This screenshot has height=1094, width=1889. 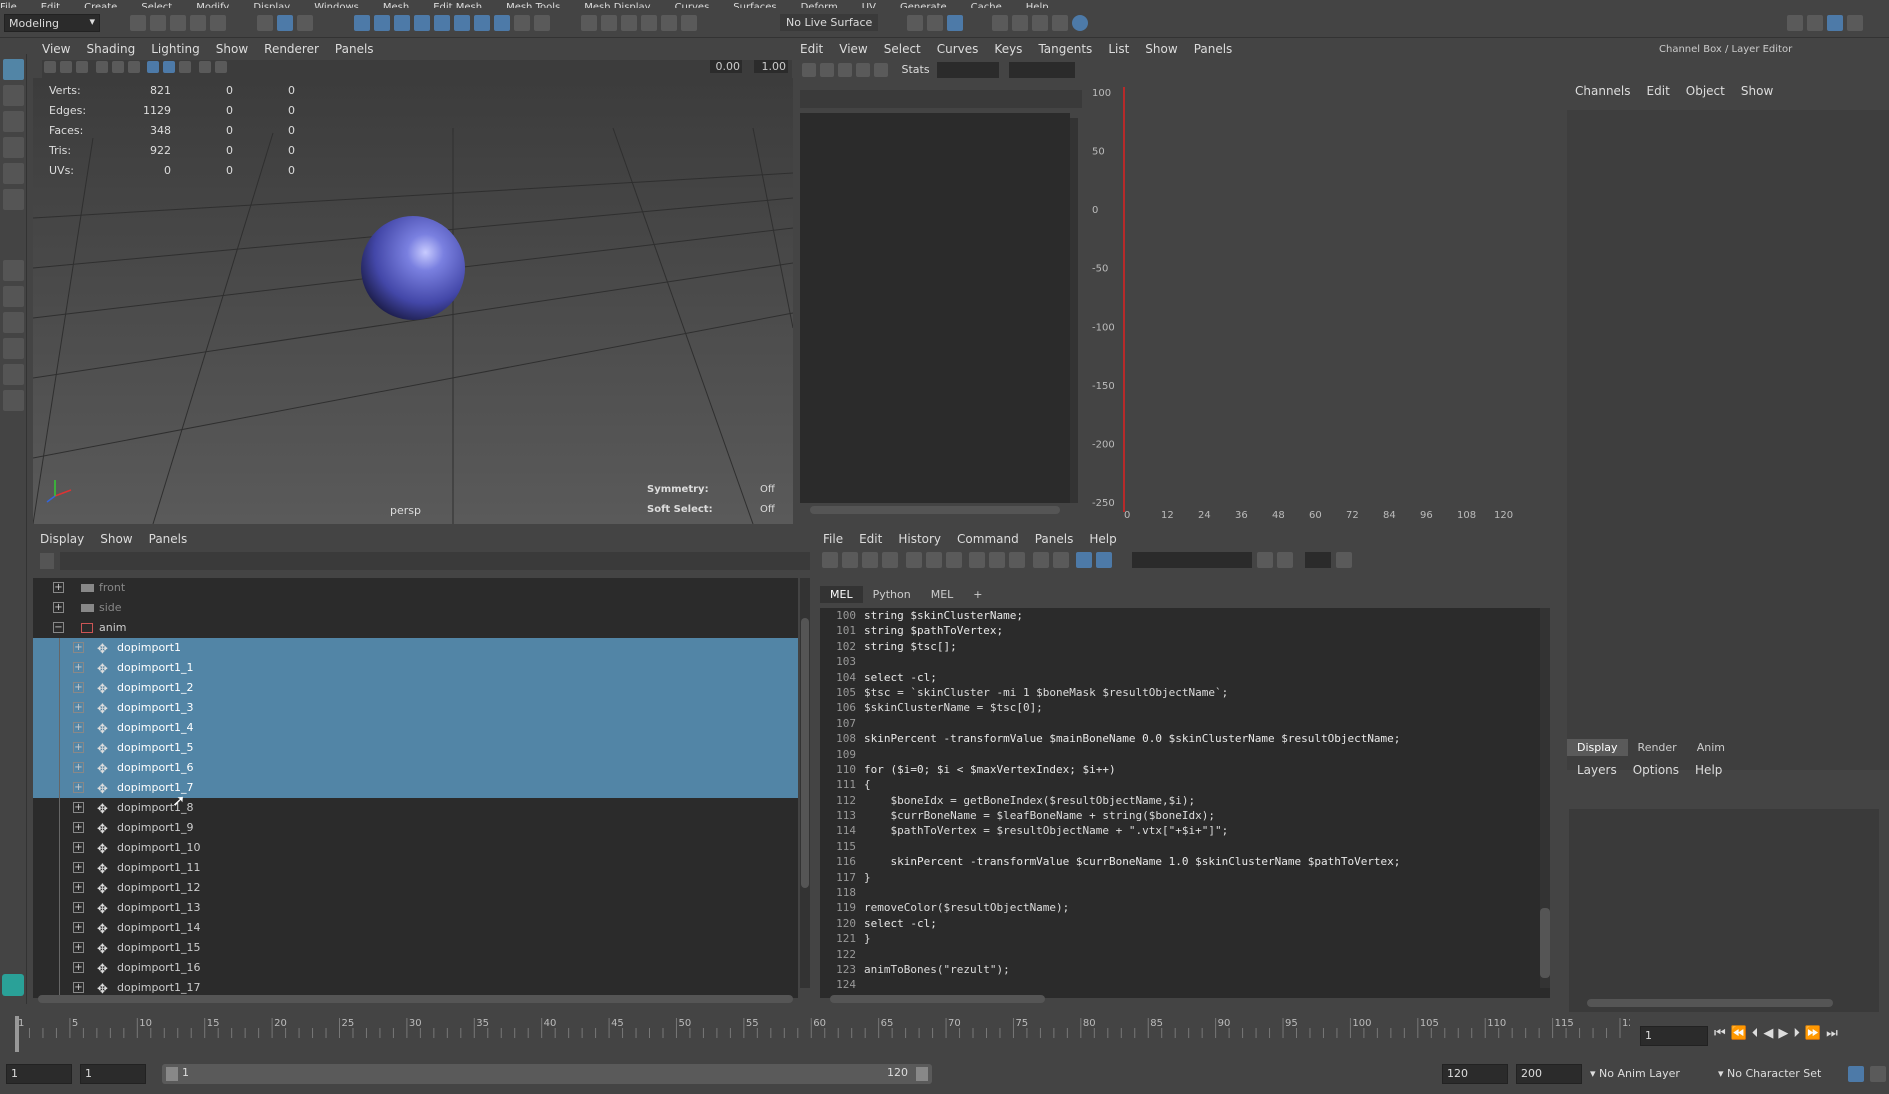 What do you see at coordinates (1878, 1074) in the screenshot?
I see `preferences-icon` at bounding box center [1878, 1074].